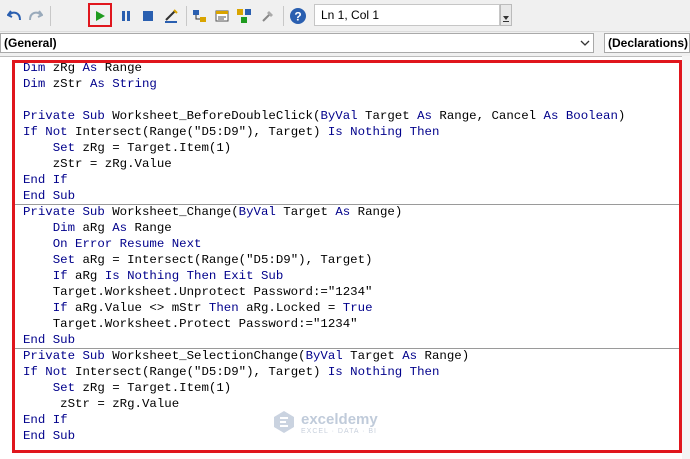  What do you see at coordinates (171, 16) in the screenshot?
I see `design-mode-icon` at bounding box center [171, 16].